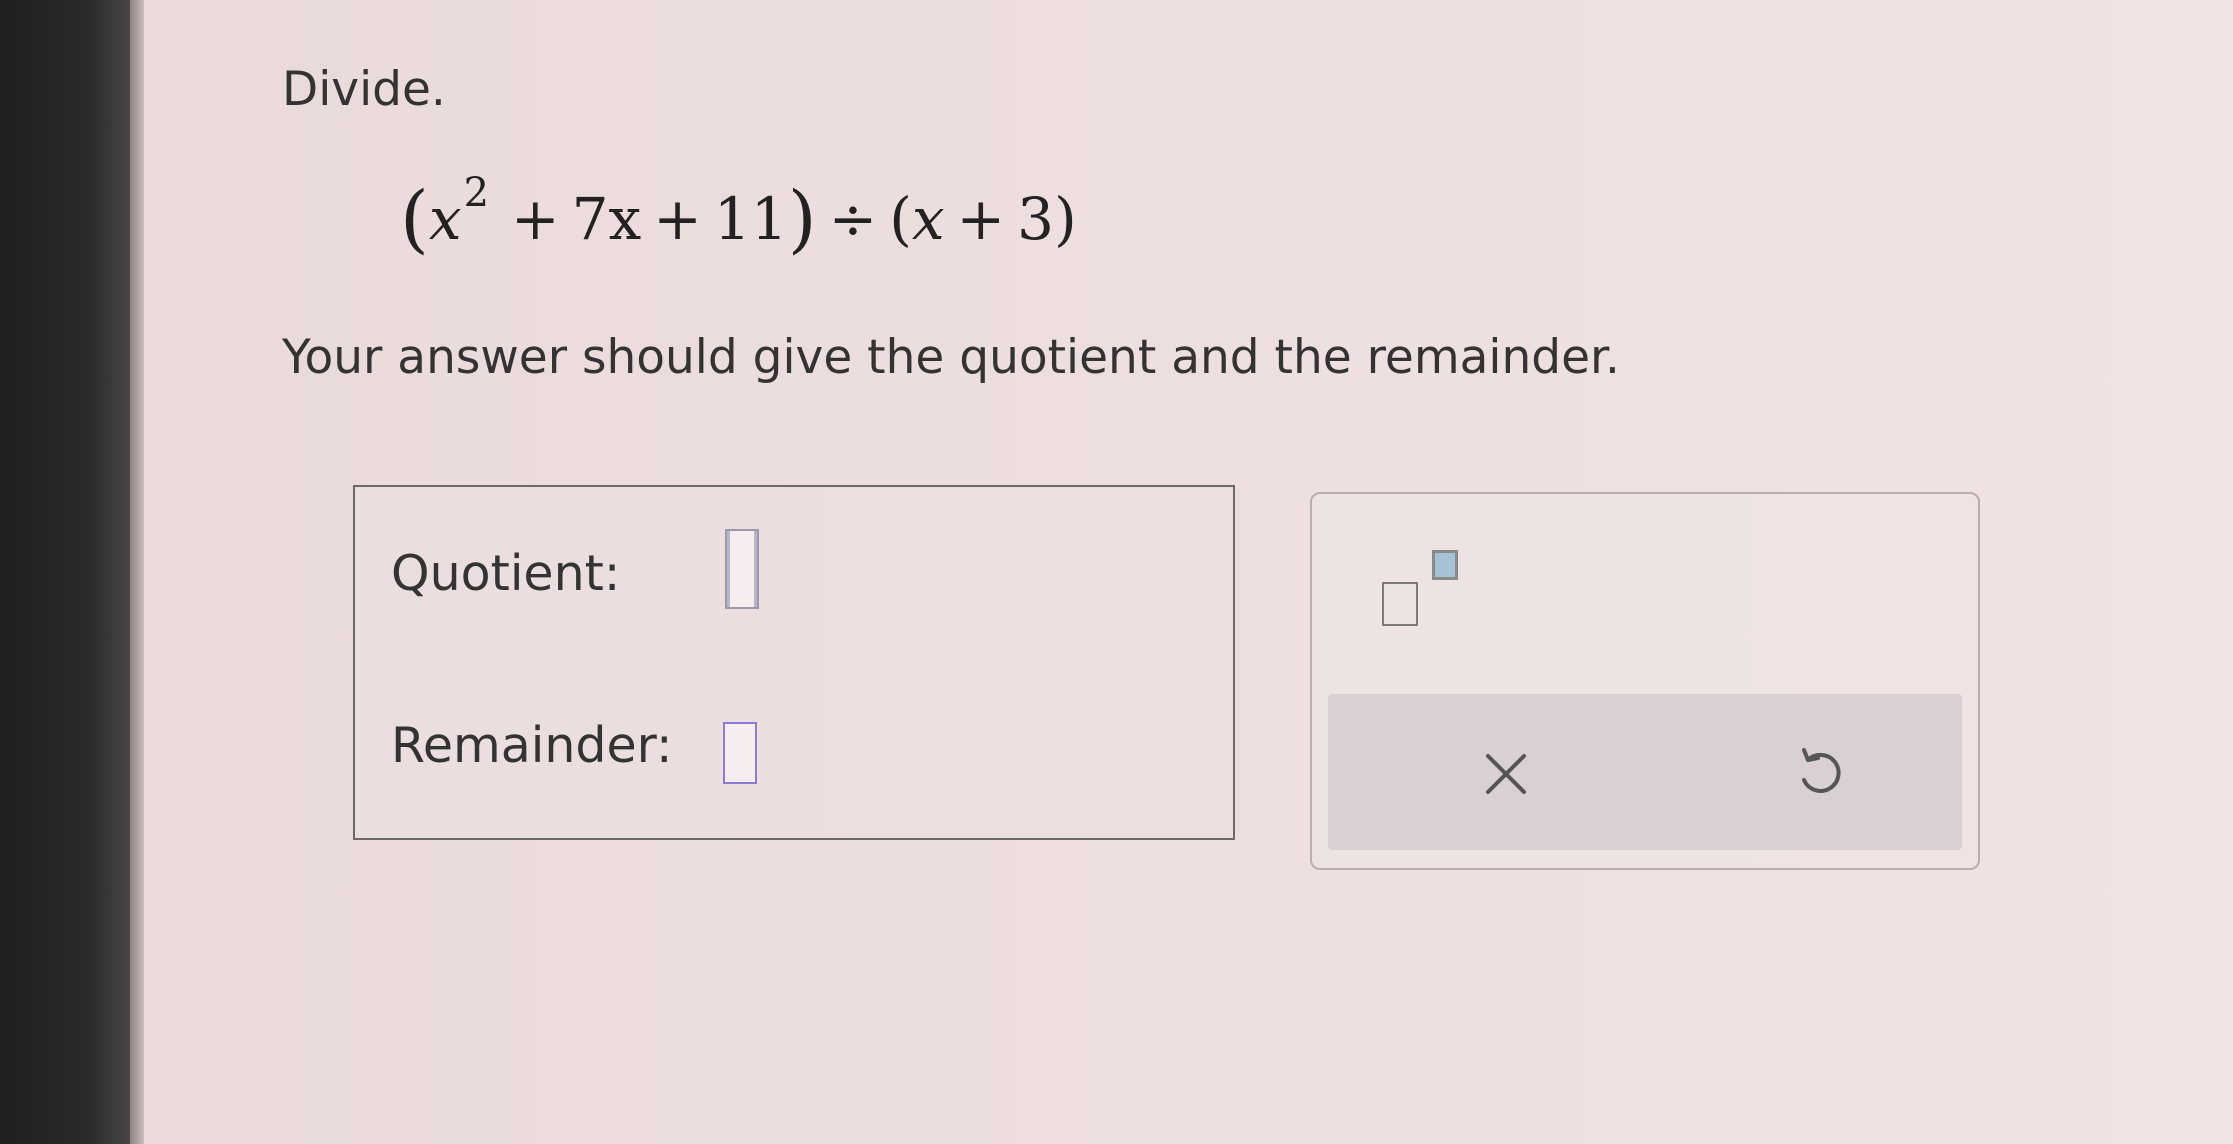  Describe the element at coordinates (1065, 219) in the screenshot. I see `divisor-close-paren: )` at that location.